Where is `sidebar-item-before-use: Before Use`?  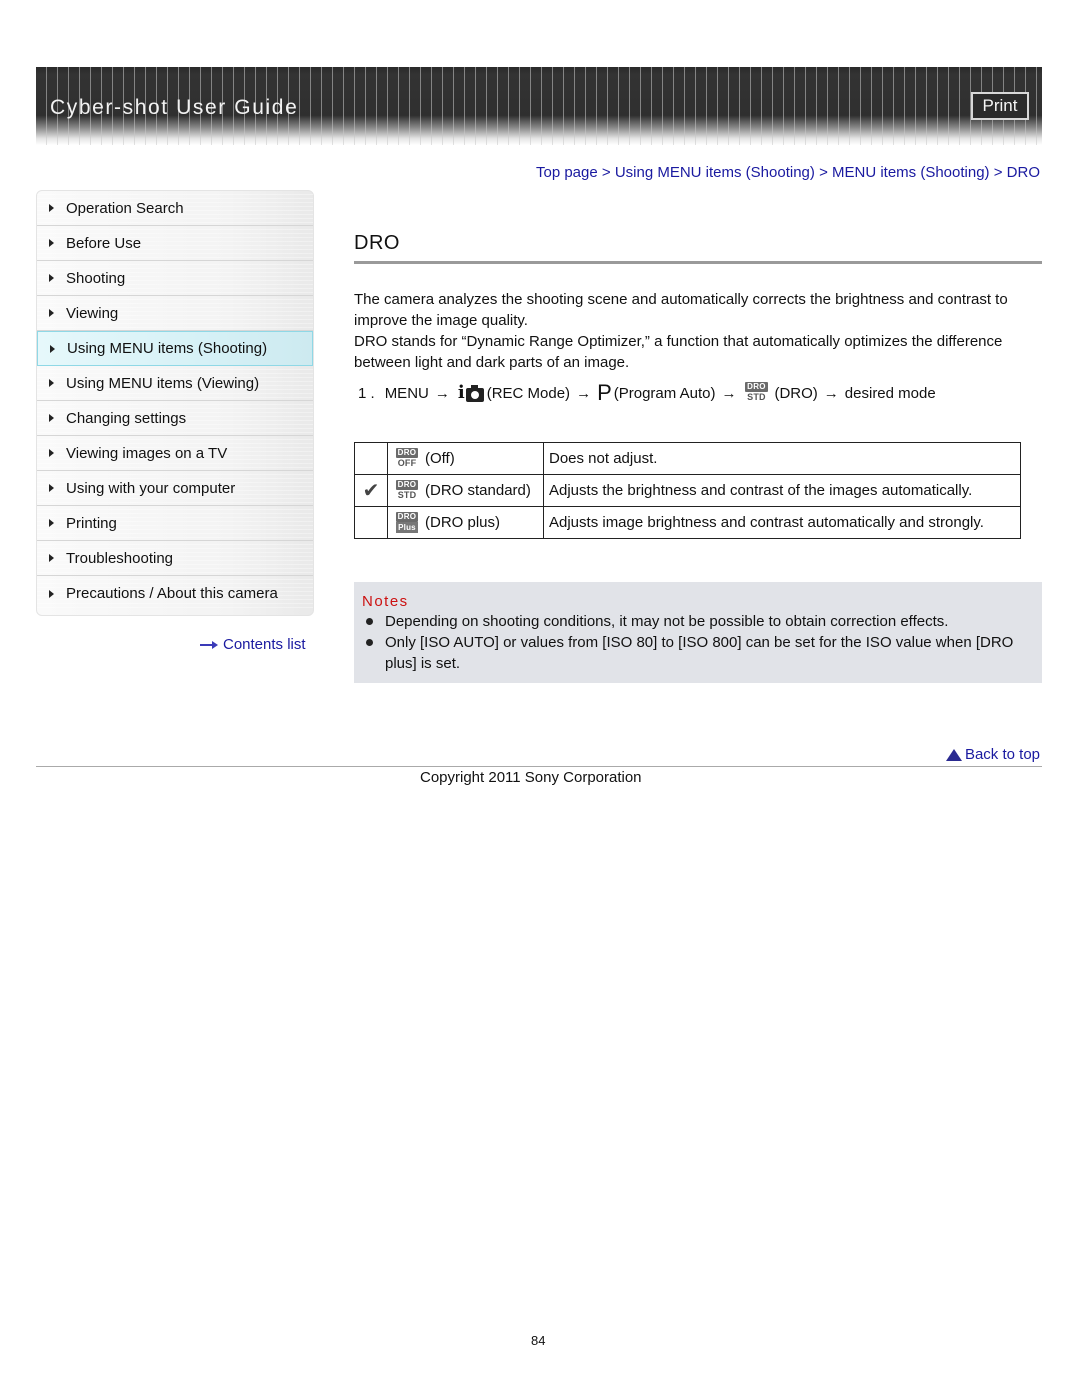 sidebar-item-before-use: Before Use is located at coordinates (175, 243).